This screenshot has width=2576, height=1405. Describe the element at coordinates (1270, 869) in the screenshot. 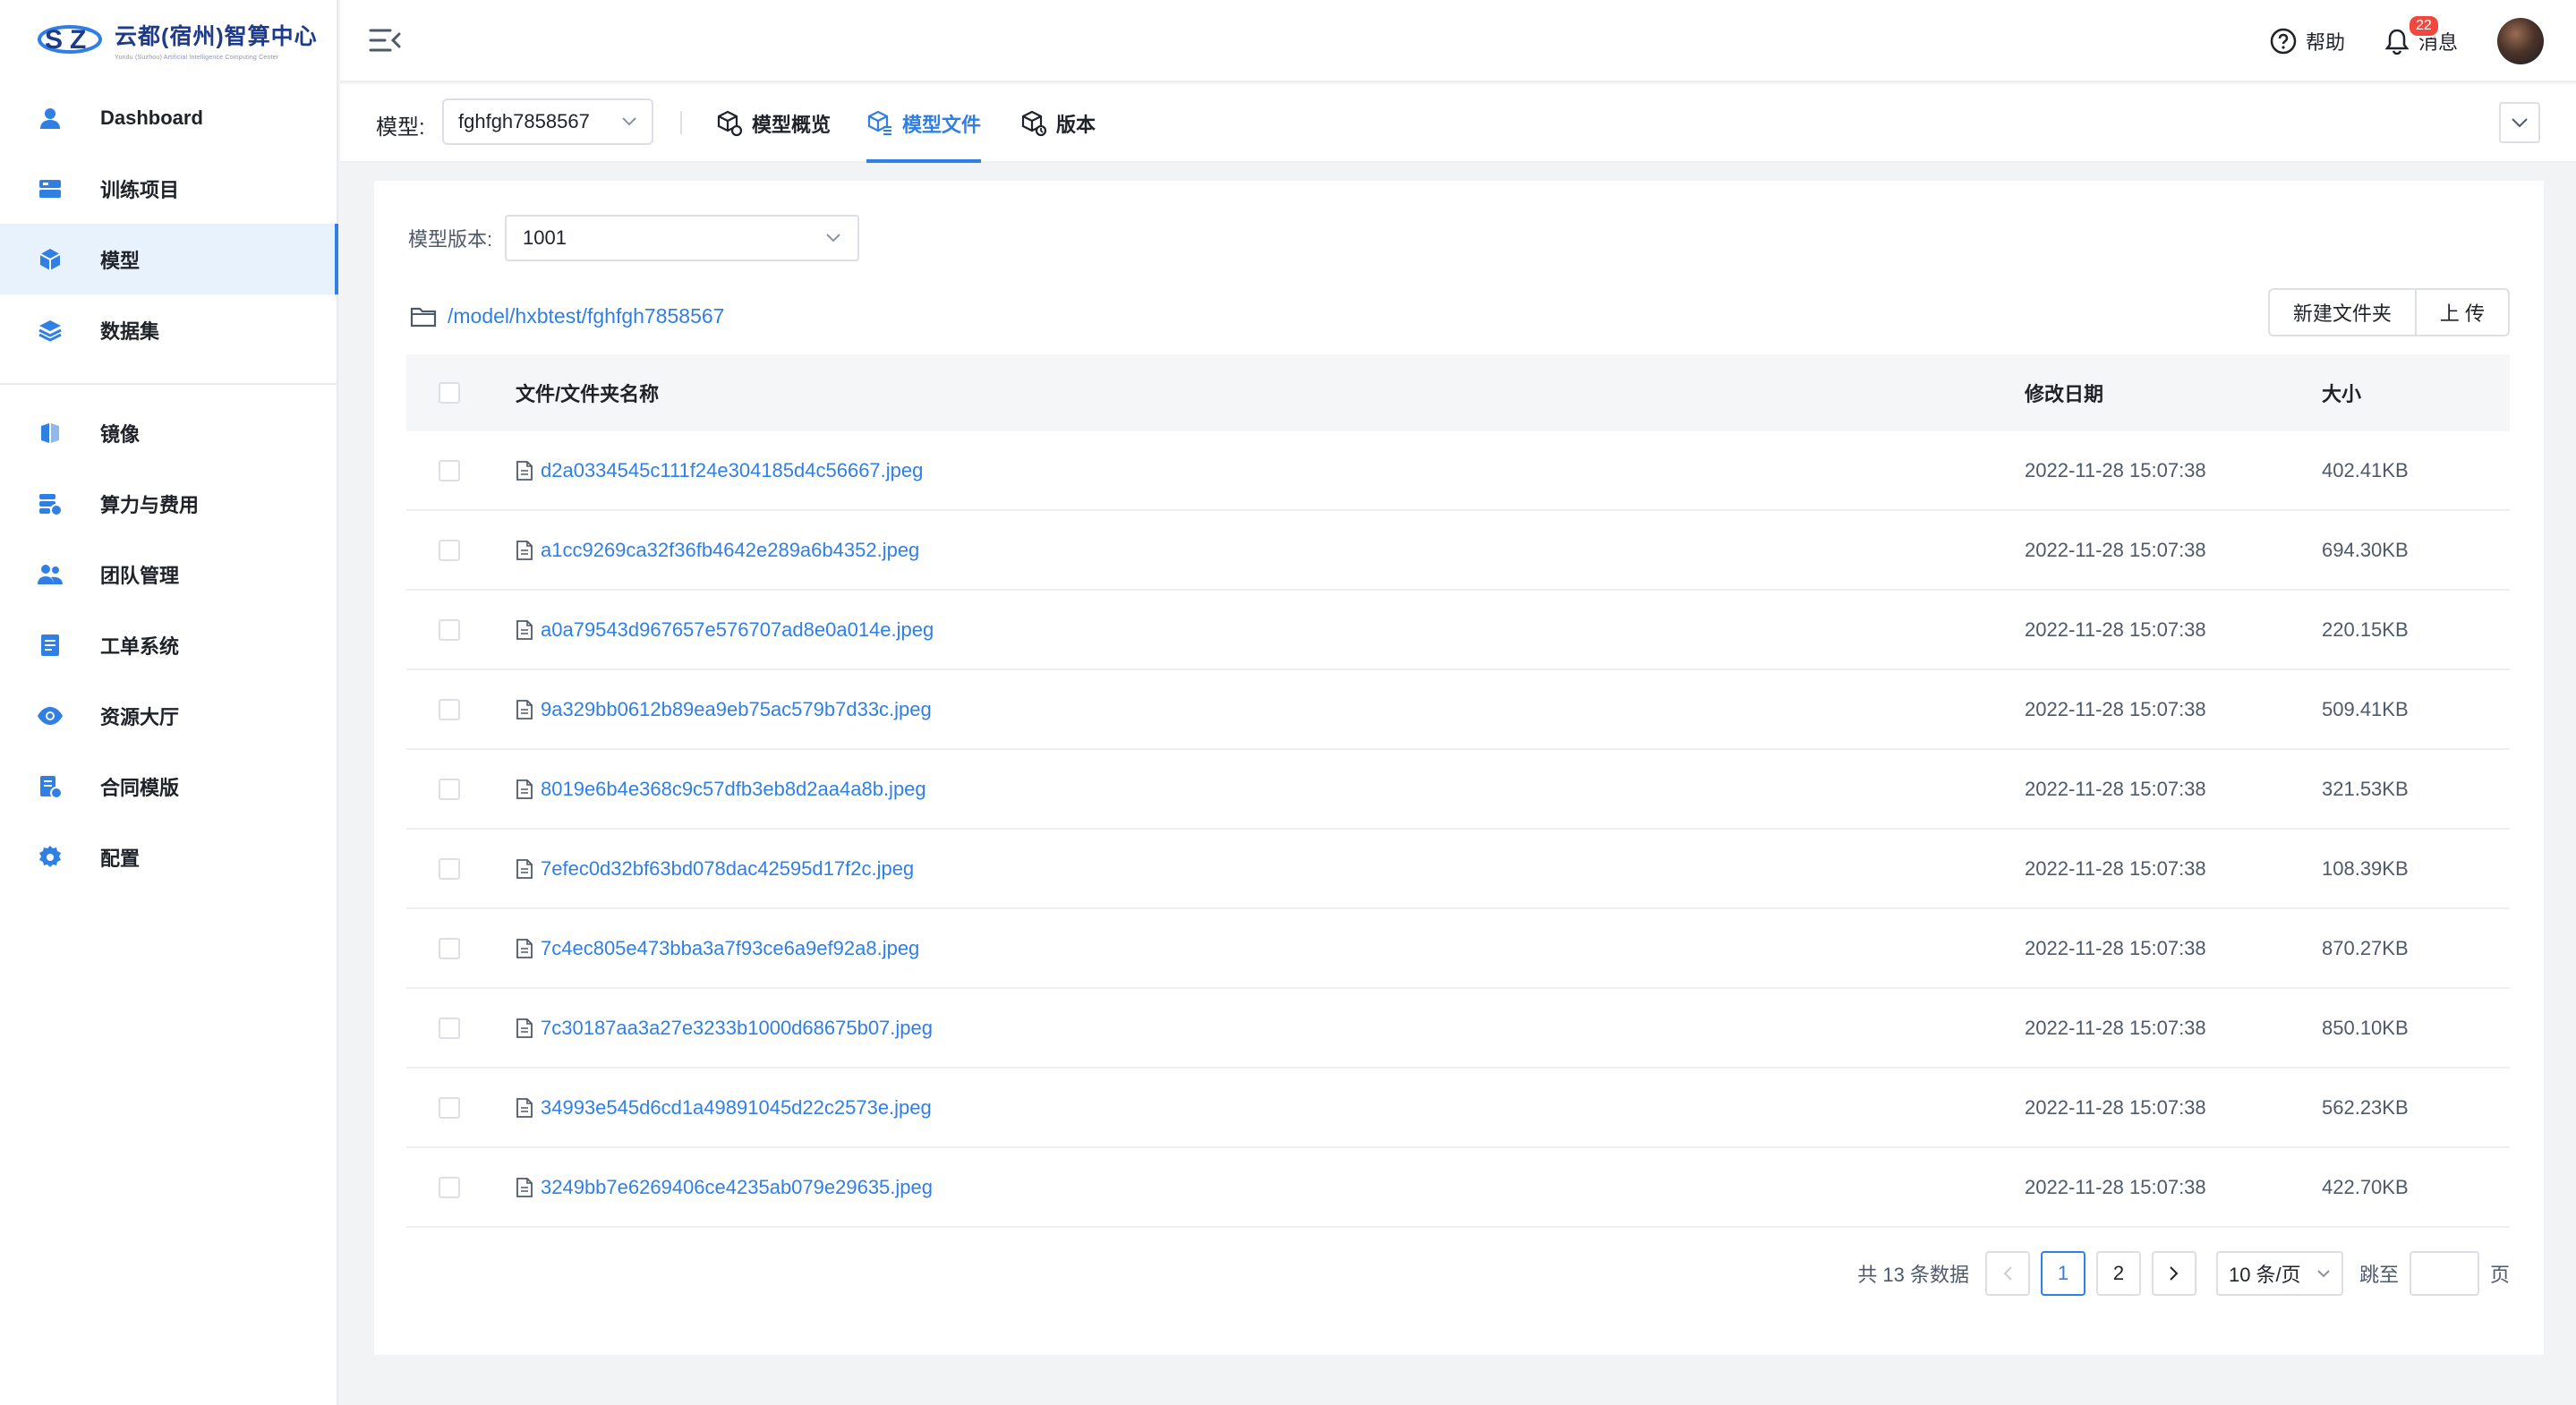

I see `file-name-cell: 7efec0d32bf63bd078dac42595d17f2c.jpeg` at that location.